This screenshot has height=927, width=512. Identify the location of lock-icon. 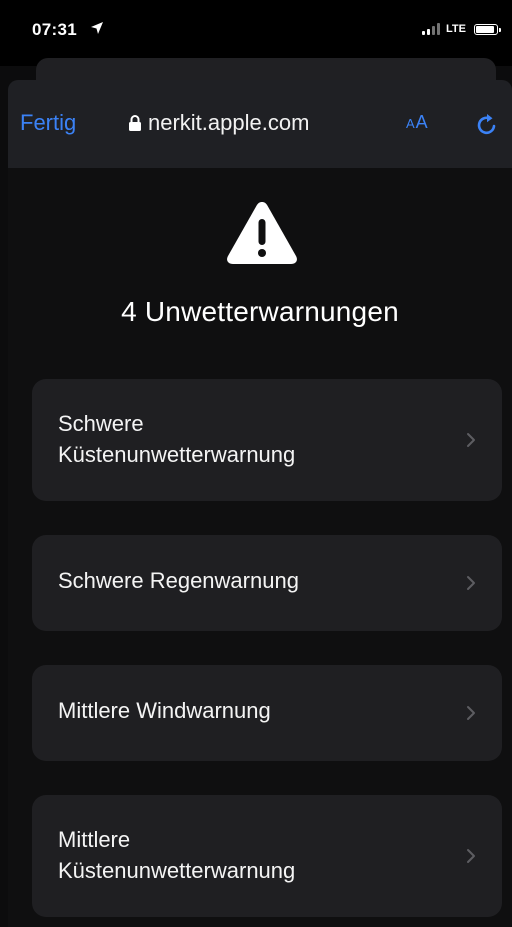
(135, 123).